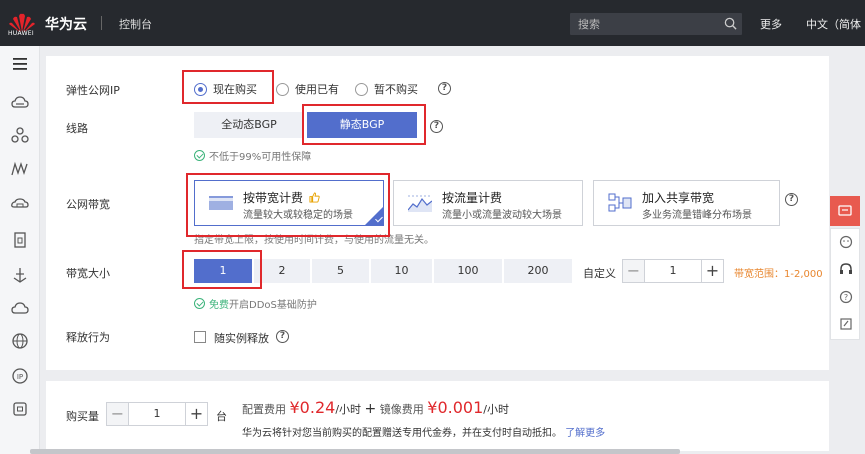  I want to click on network-icon, so click(20, 135).